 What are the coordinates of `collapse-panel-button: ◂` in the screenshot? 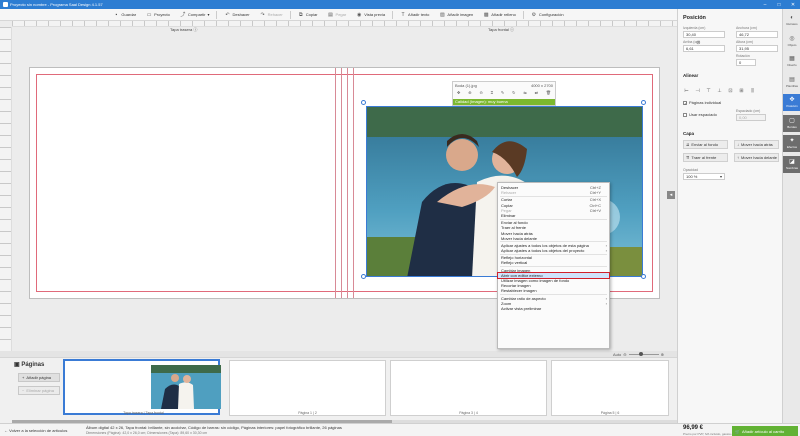 It's located at (671, 195).